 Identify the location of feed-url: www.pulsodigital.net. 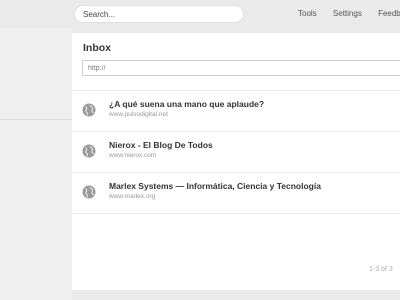
(138, 114).